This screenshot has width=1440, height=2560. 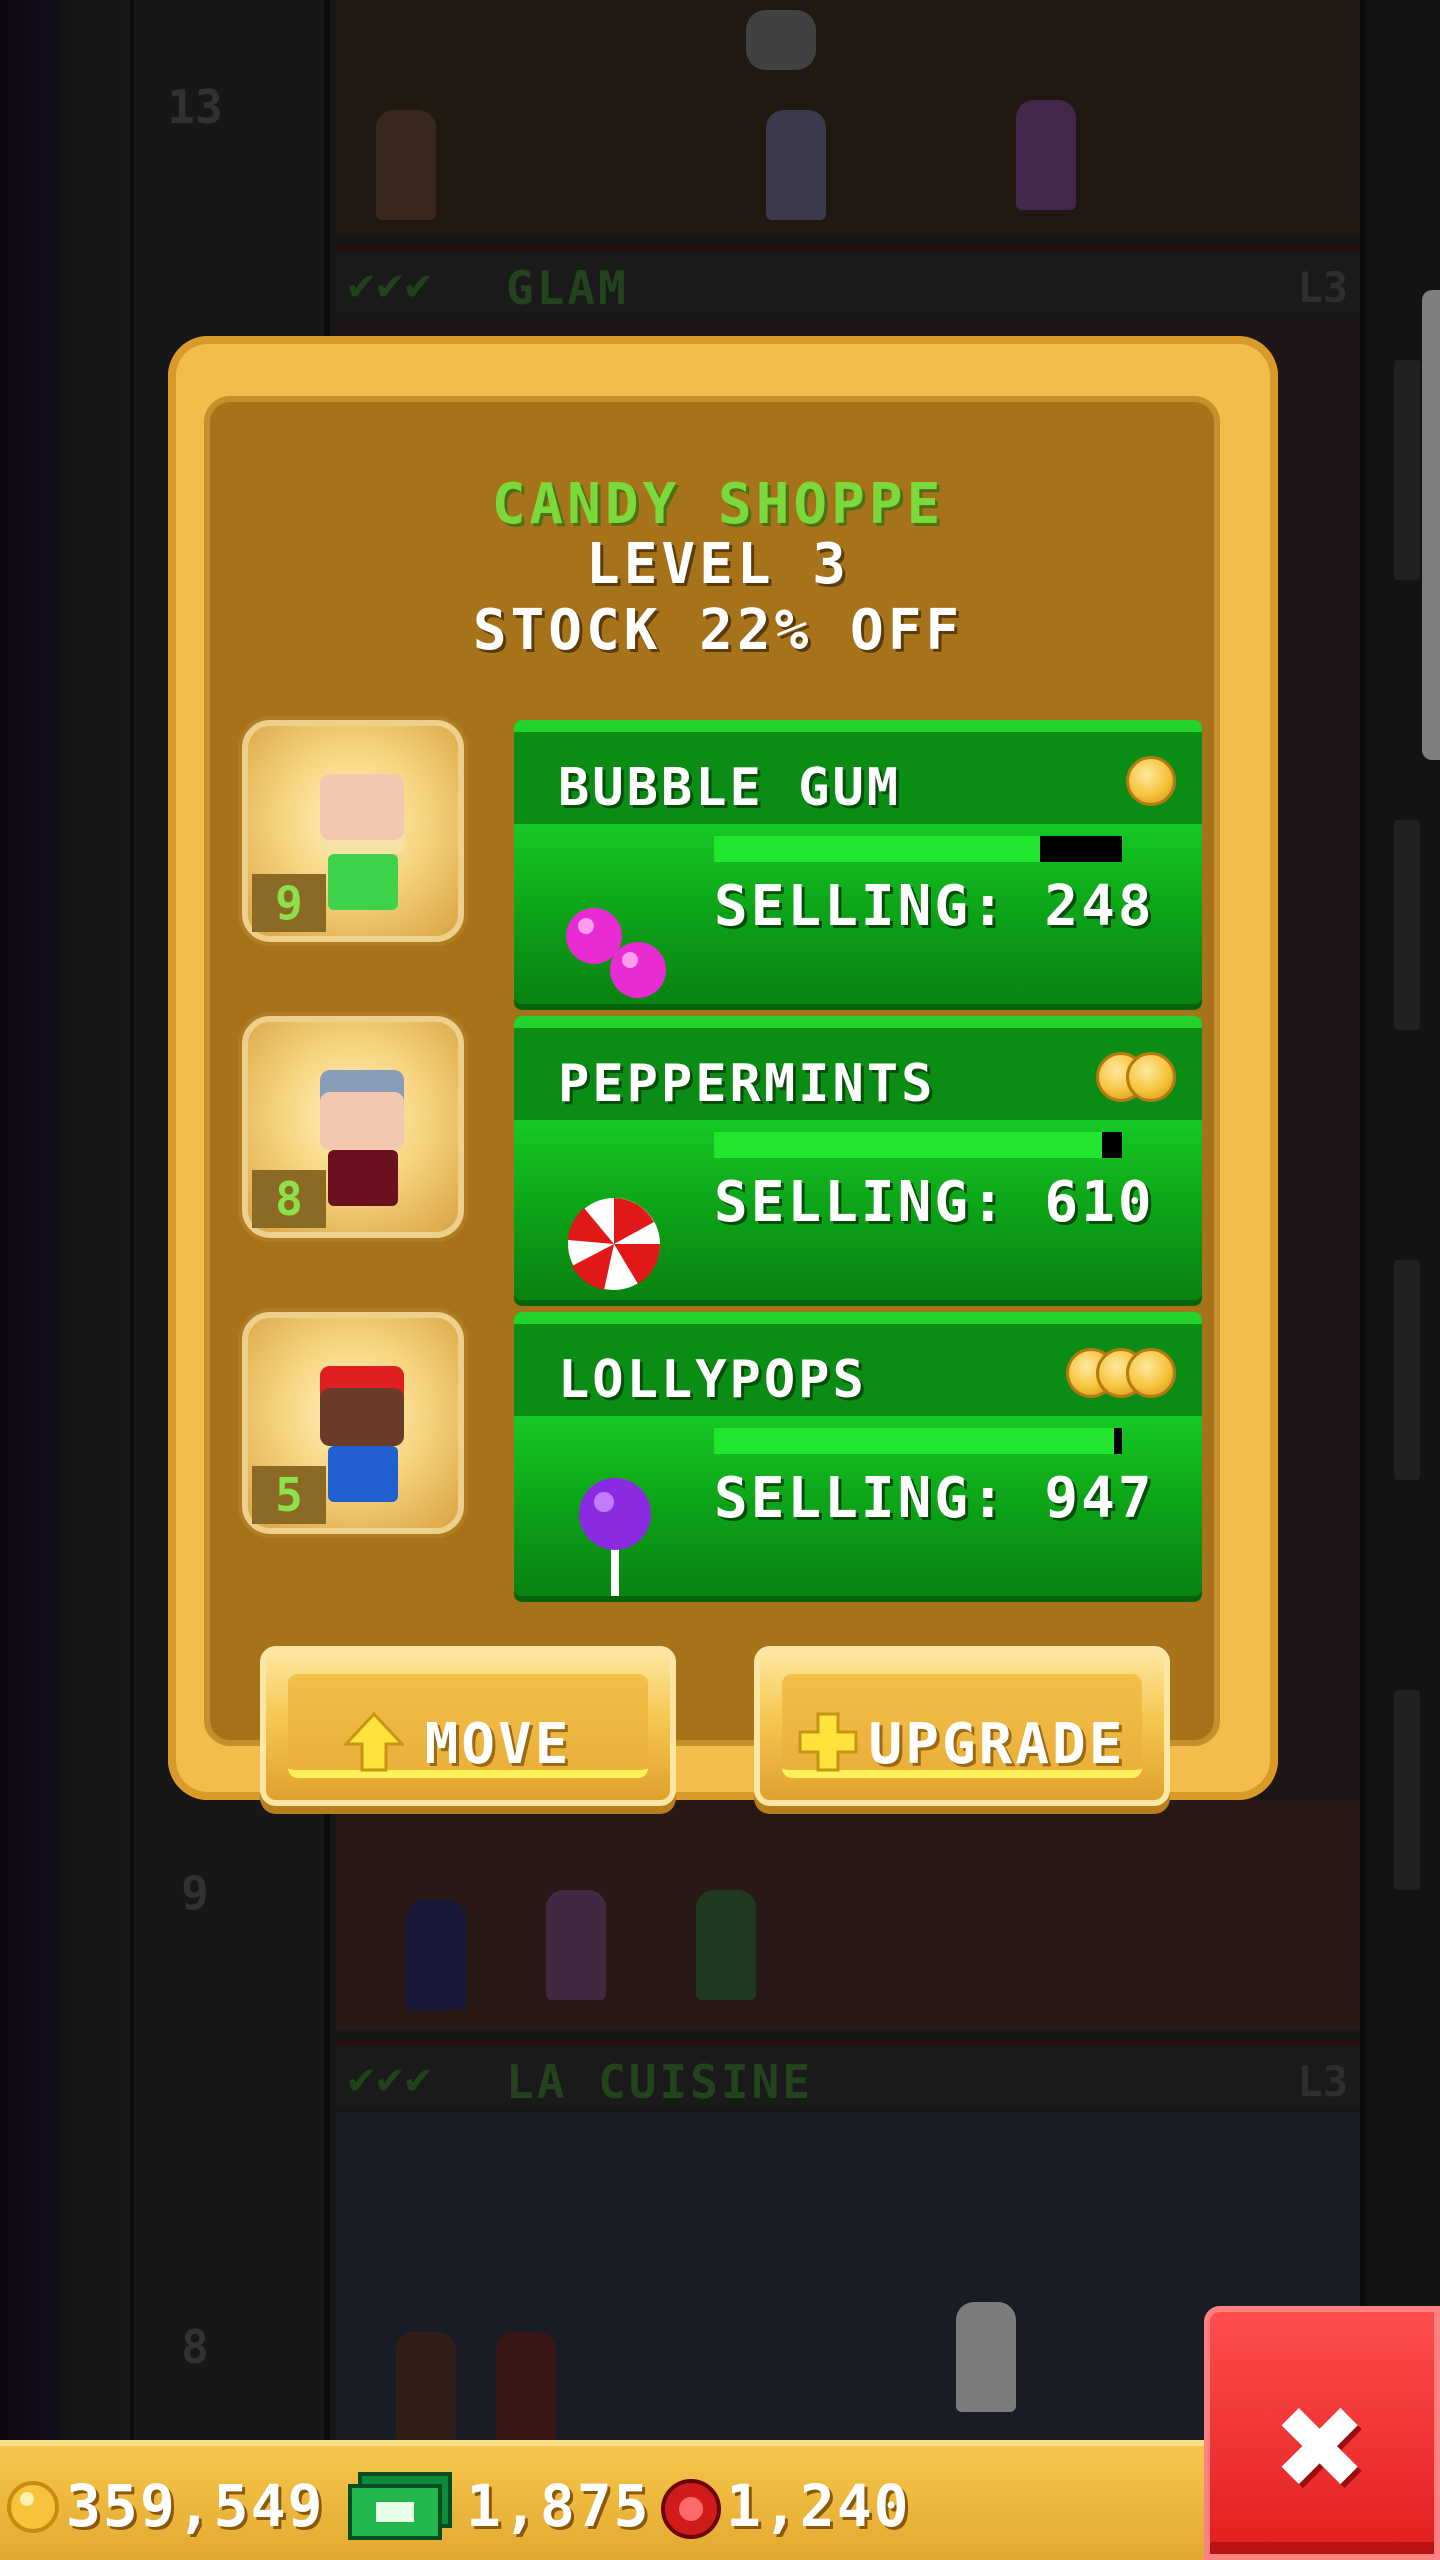 I want to click on move-button-label: MOVE, so click(x=498, y=1744).